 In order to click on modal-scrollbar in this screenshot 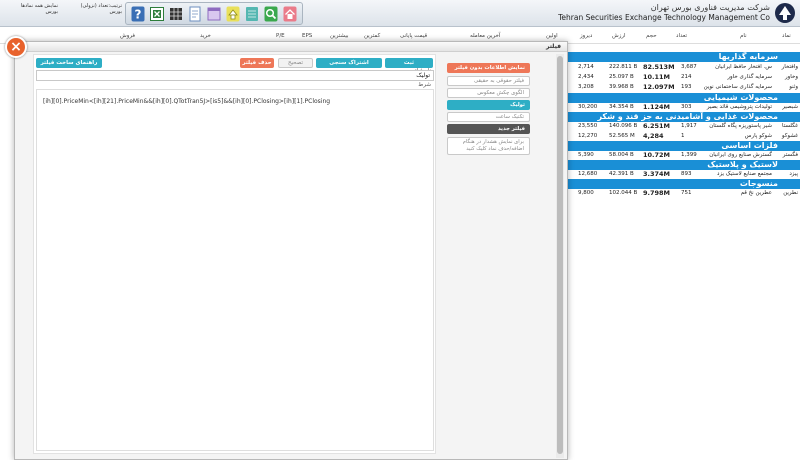, I will do `click(560, 256)`.